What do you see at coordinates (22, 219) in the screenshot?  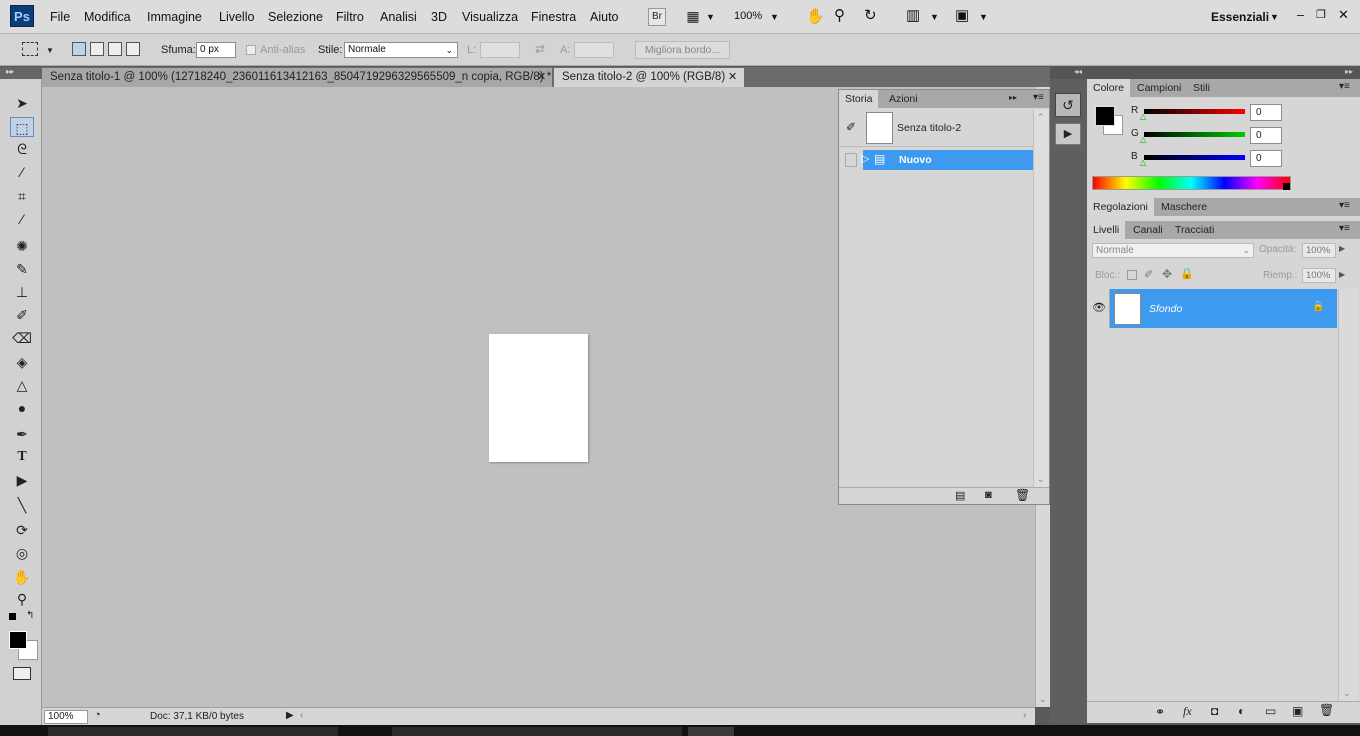 I see `eyedropper-tool-icon: ⁄` at bounding box center [22, 219].